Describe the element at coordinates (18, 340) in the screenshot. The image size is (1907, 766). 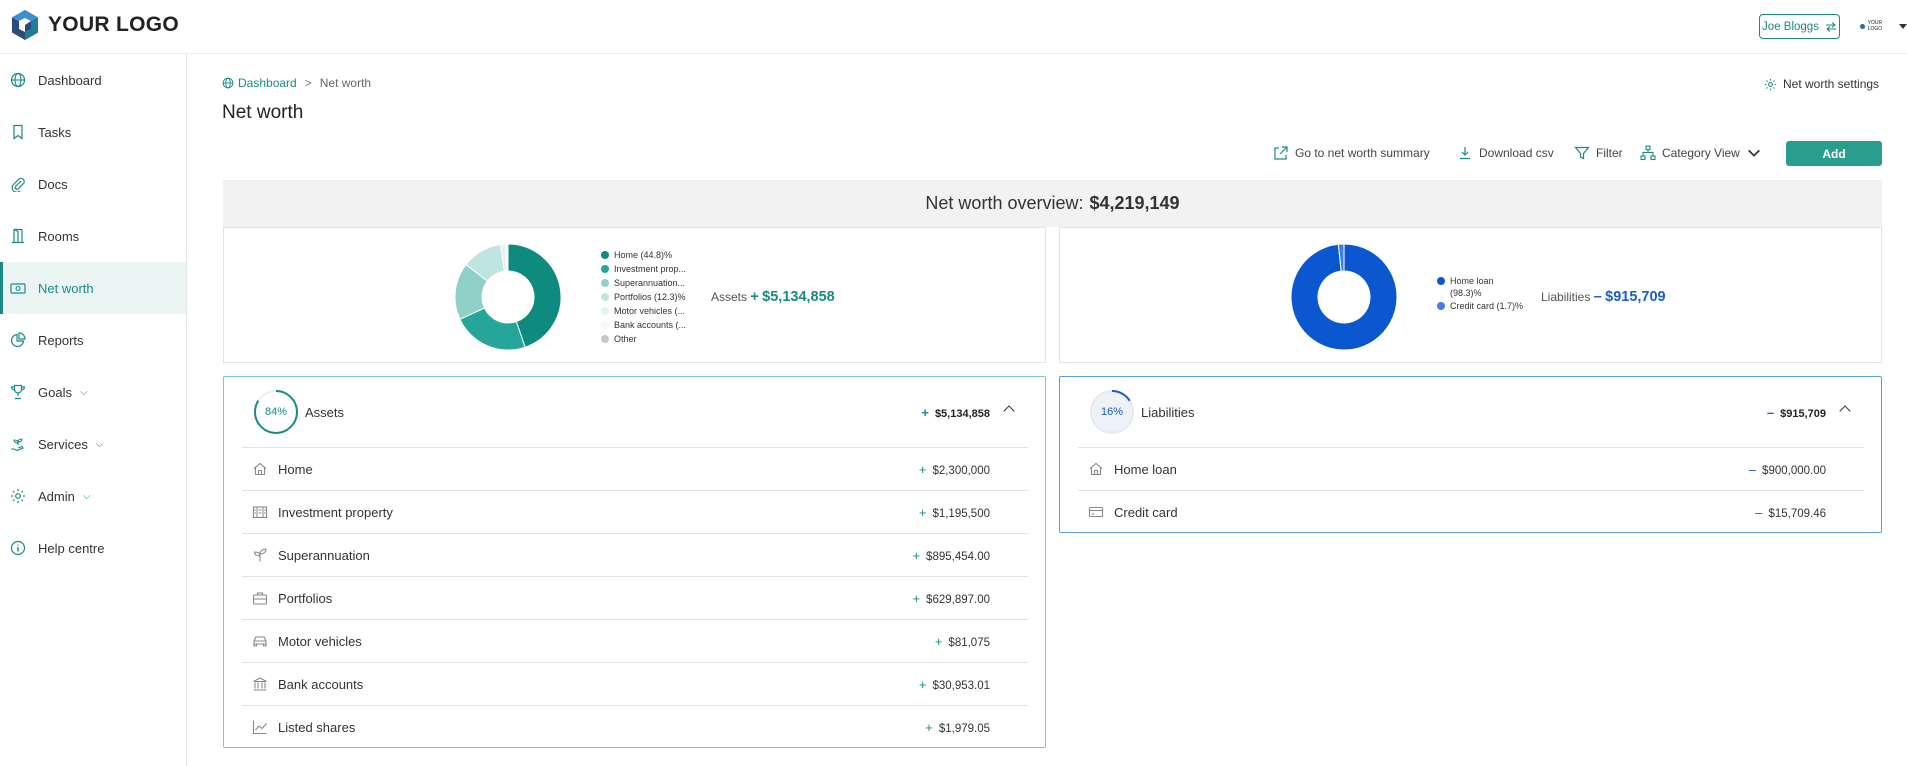
I see `pie-chart-icon` at that location.